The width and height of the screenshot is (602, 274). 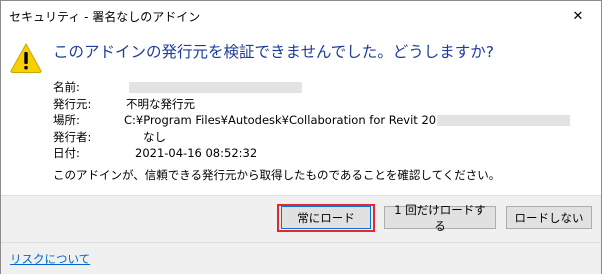 I want to click on warning-icon, so click(x=26, y=58).